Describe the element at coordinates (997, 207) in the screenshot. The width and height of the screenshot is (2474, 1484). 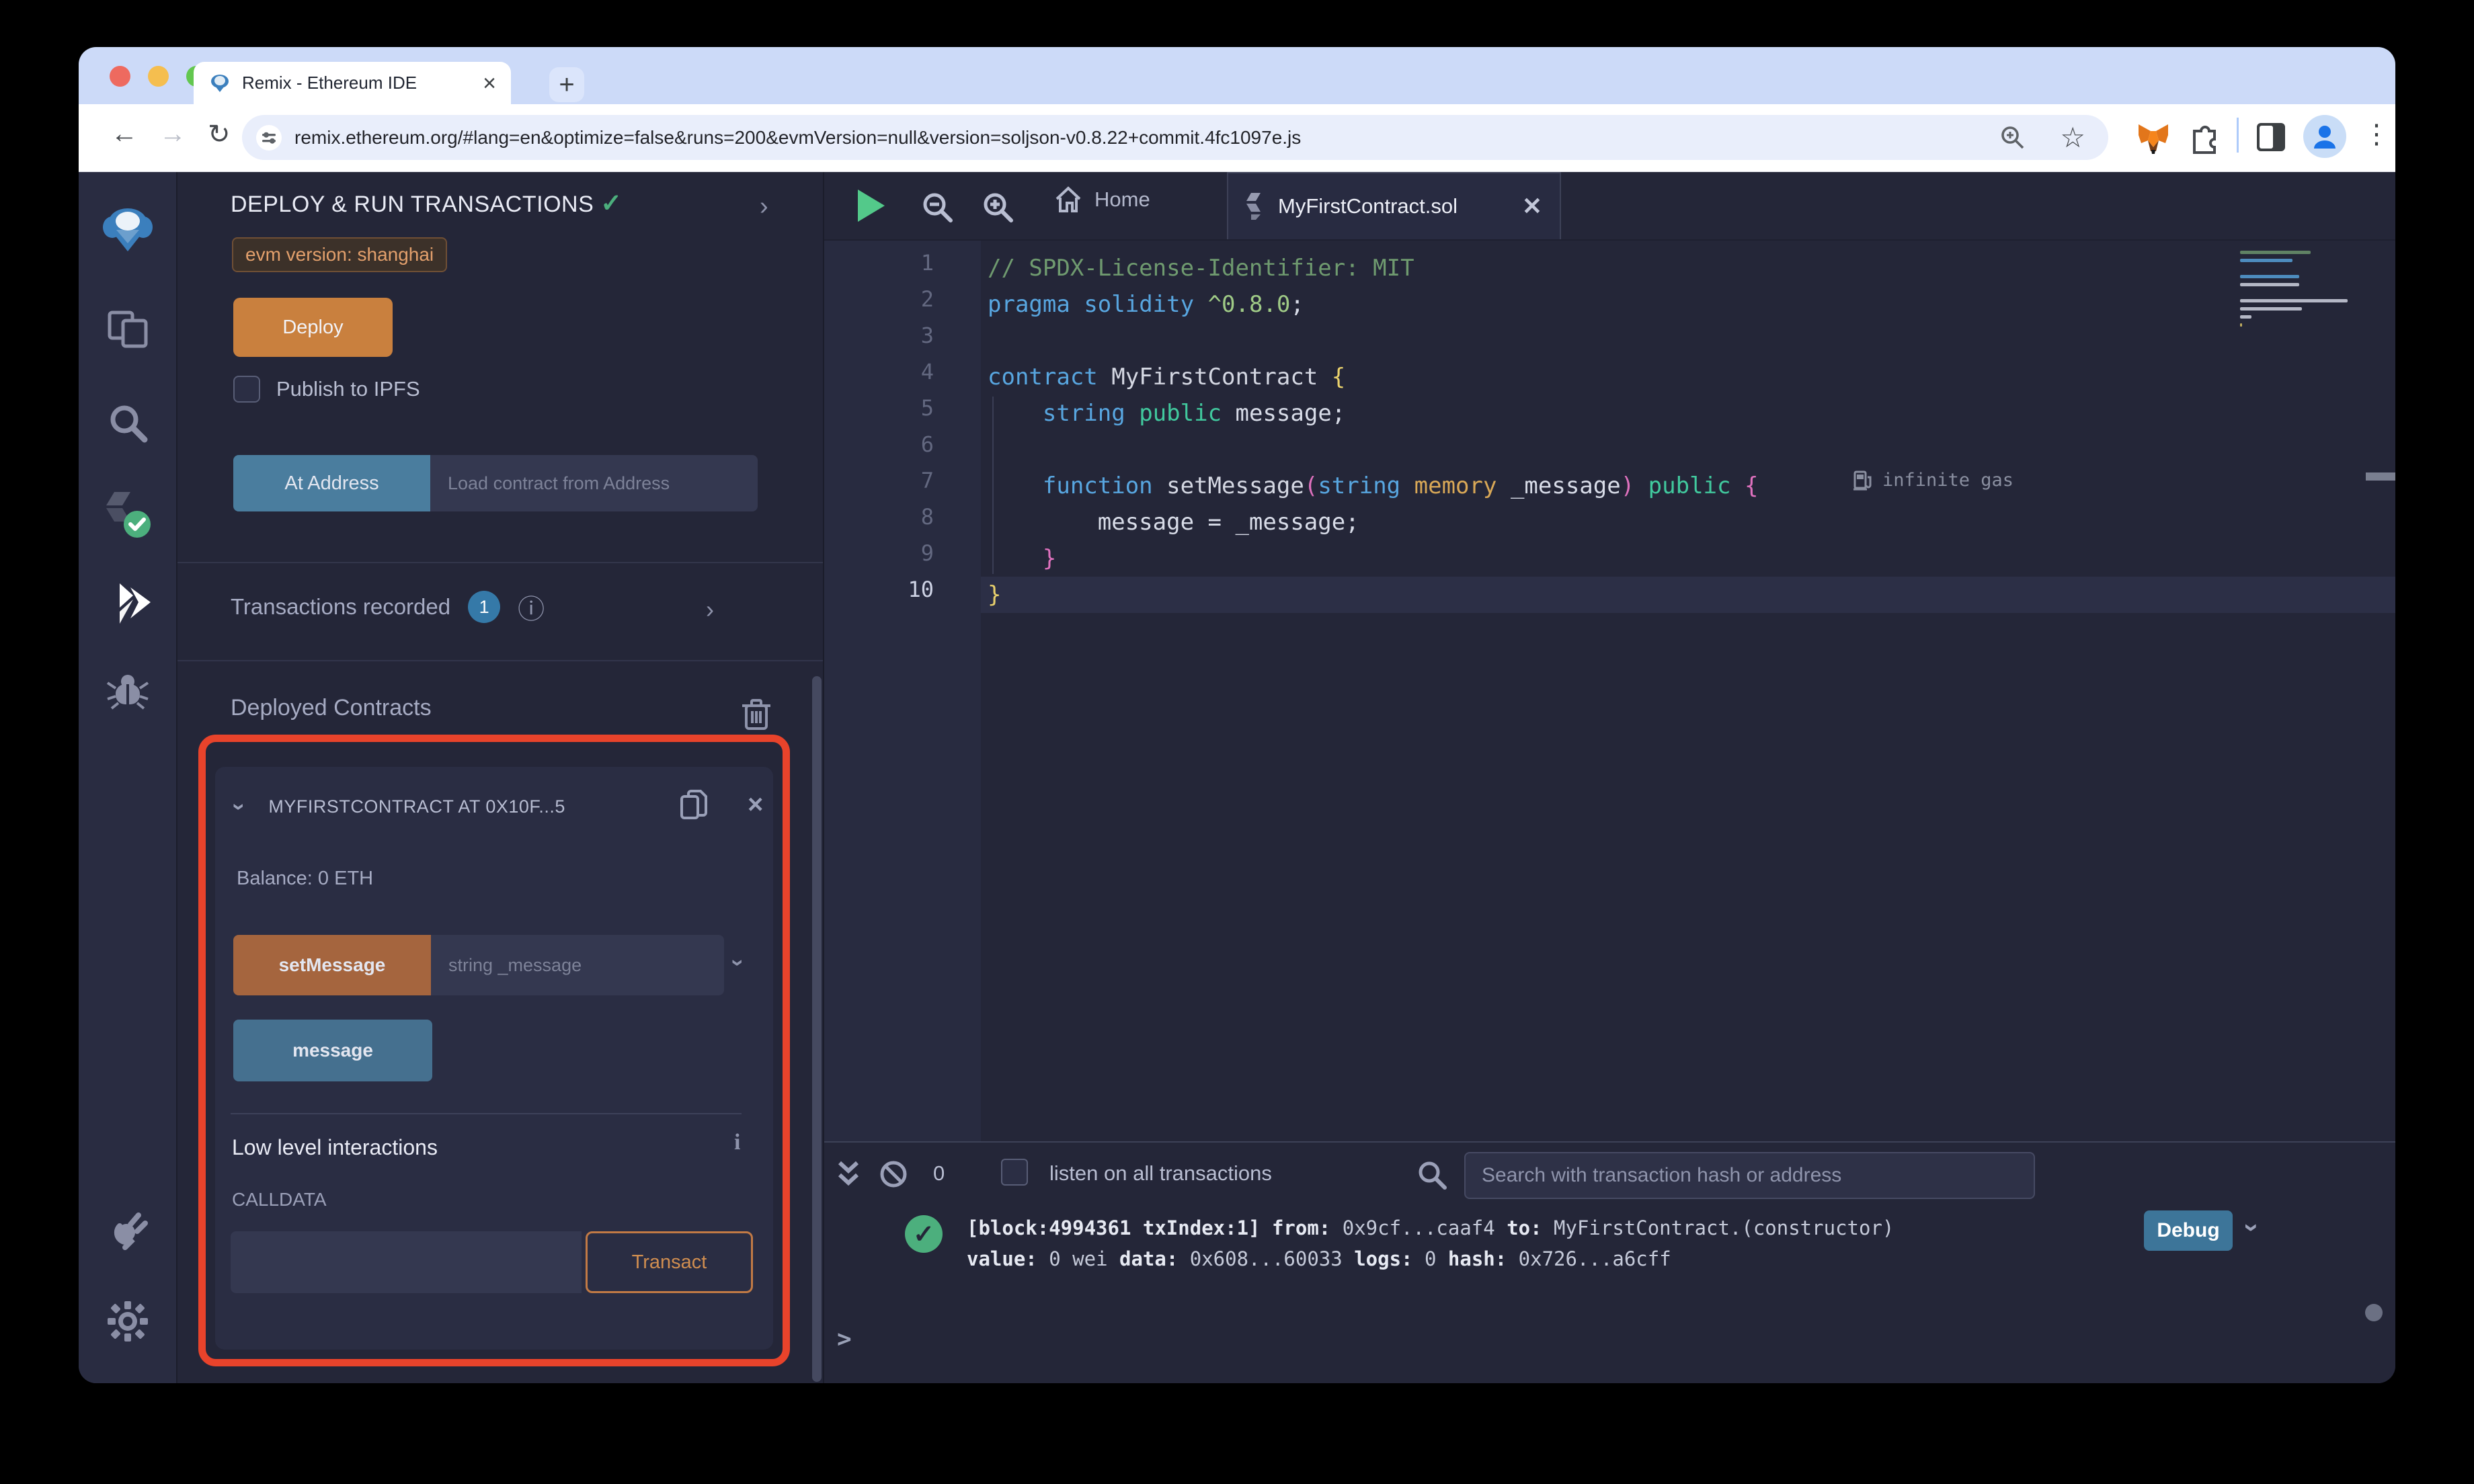
I see `zoom-in-icon` at that location.